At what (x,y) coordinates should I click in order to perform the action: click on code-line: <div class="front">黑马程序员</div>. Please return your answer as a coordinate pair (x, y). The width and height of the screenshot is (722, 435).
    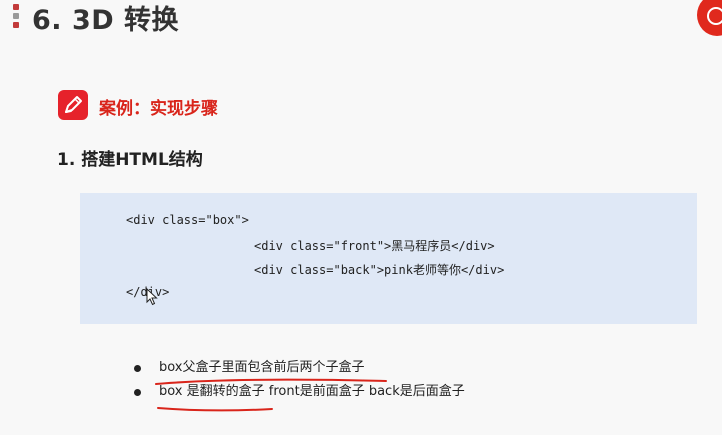
    Looking at the image, I should click on (374, 246).